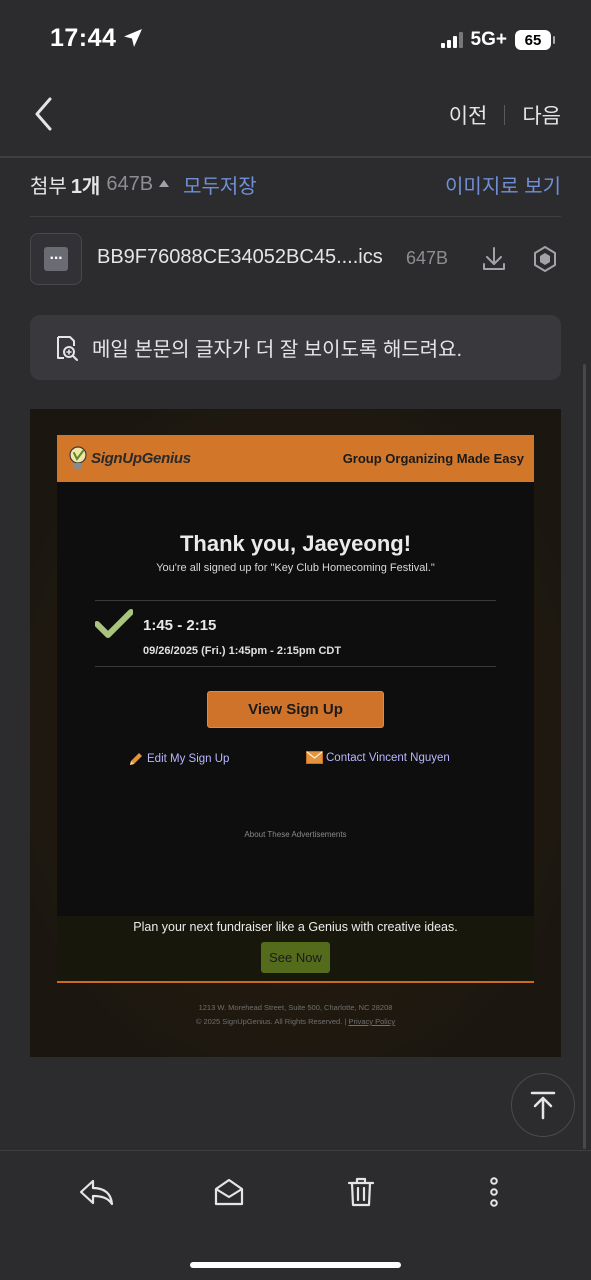 The image size is (591, 1280). I want to click on lightbulb-icon, so click(78, 457).